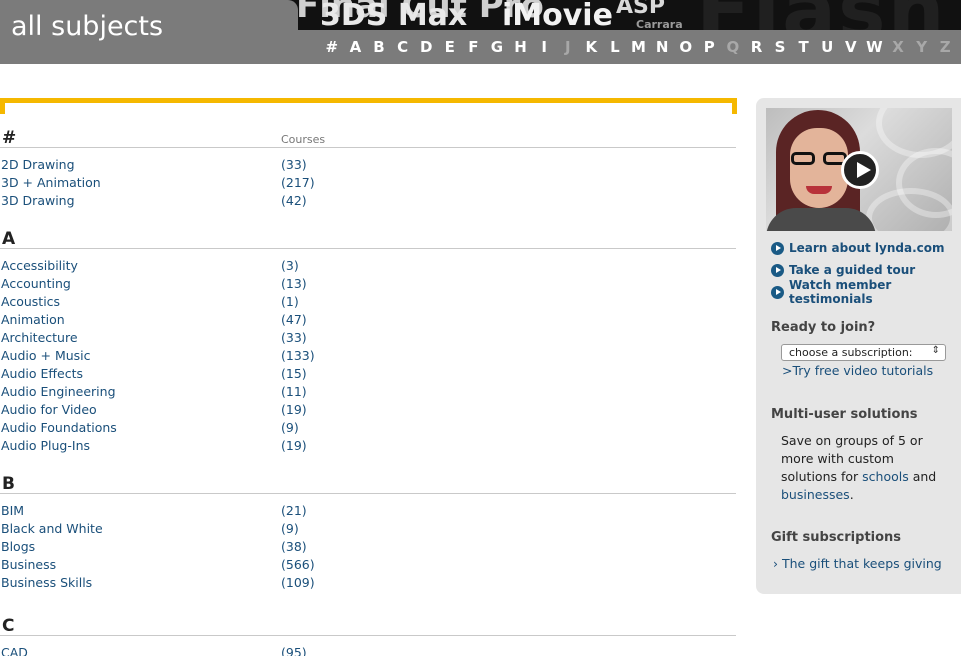 This screenshot has height=656, width=961. What do you see at coordinates (662, 47) in the screenshot?
I see `alpha-link-n: N` at bounding box center [662, 47].